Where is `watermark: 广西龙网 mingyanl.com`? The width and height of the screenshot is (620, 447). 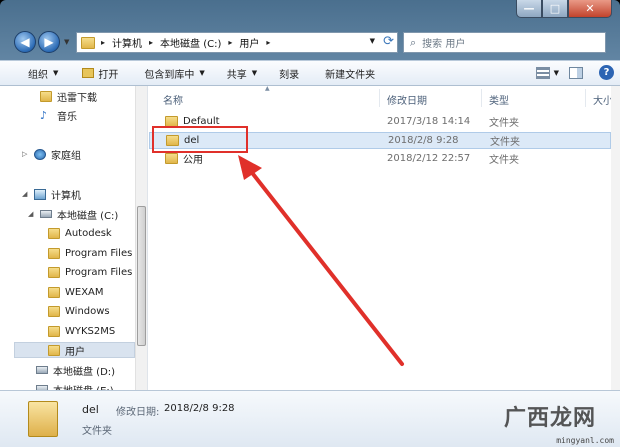
watermark: 广西龙网 mingyanl.com is located at coordinates (554, 422).